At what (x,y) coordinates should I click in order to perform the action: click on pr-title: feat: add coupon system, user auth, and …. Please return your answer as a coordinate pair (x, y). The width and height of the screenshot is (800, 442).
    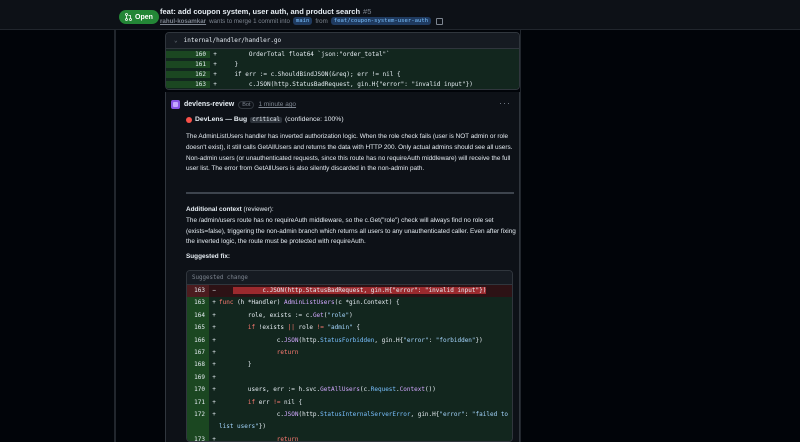
    Looking at the image, I should click on (265, 11).